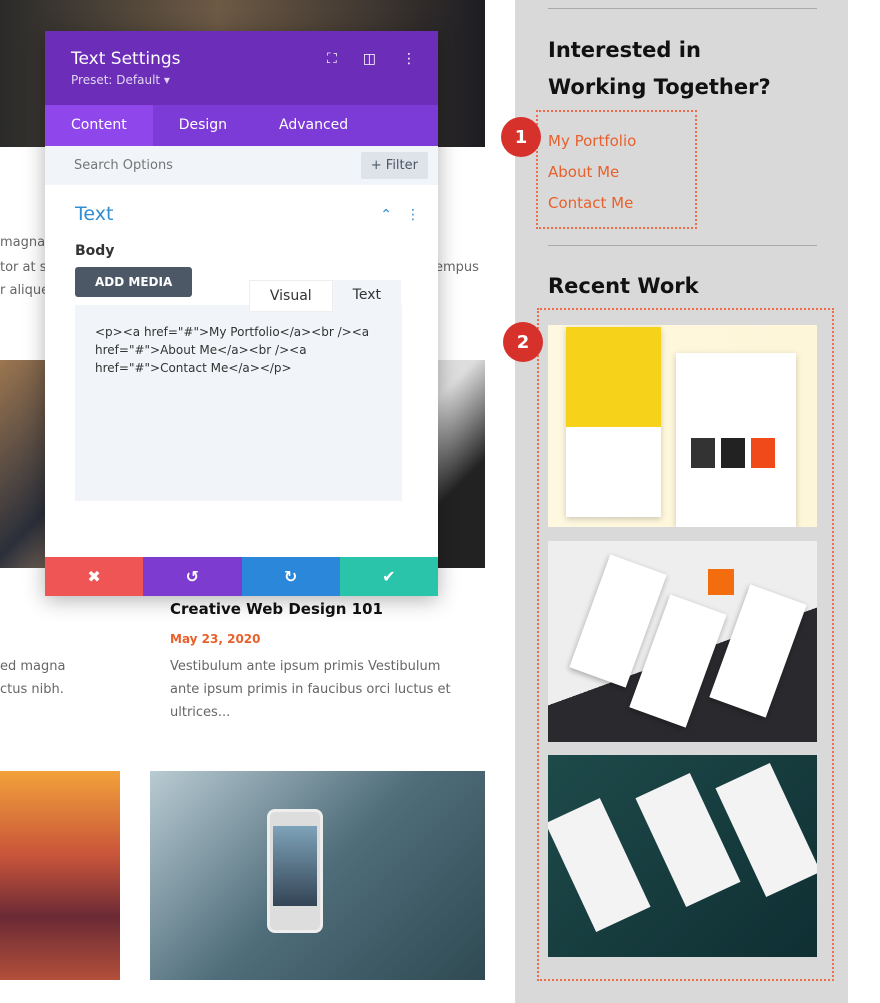  Describe the element at coordinates (99, 125) in the screenshot. I see `tab-content: Content` at that location.